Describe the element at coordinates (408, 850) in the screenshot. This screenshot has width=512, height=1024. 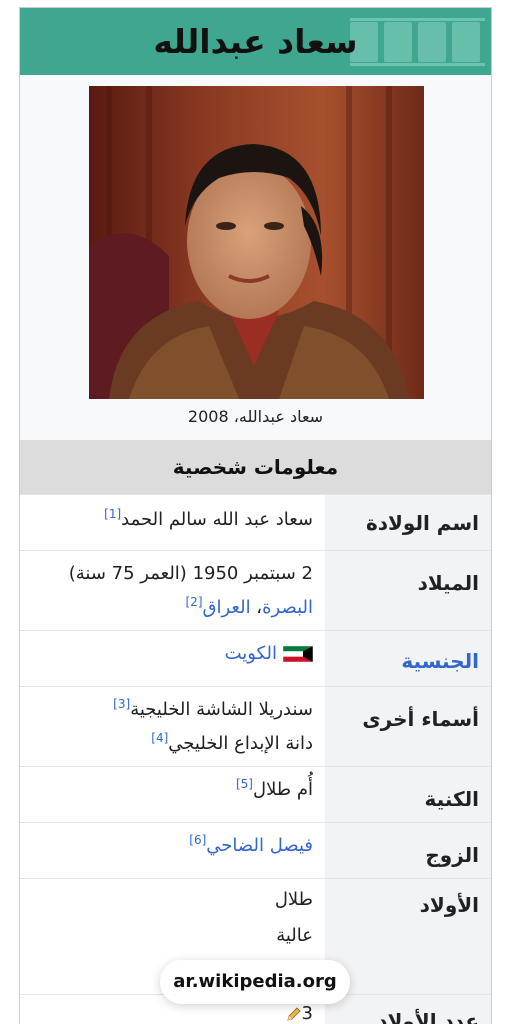
I see `row-label-cell: الزوج` at that location.